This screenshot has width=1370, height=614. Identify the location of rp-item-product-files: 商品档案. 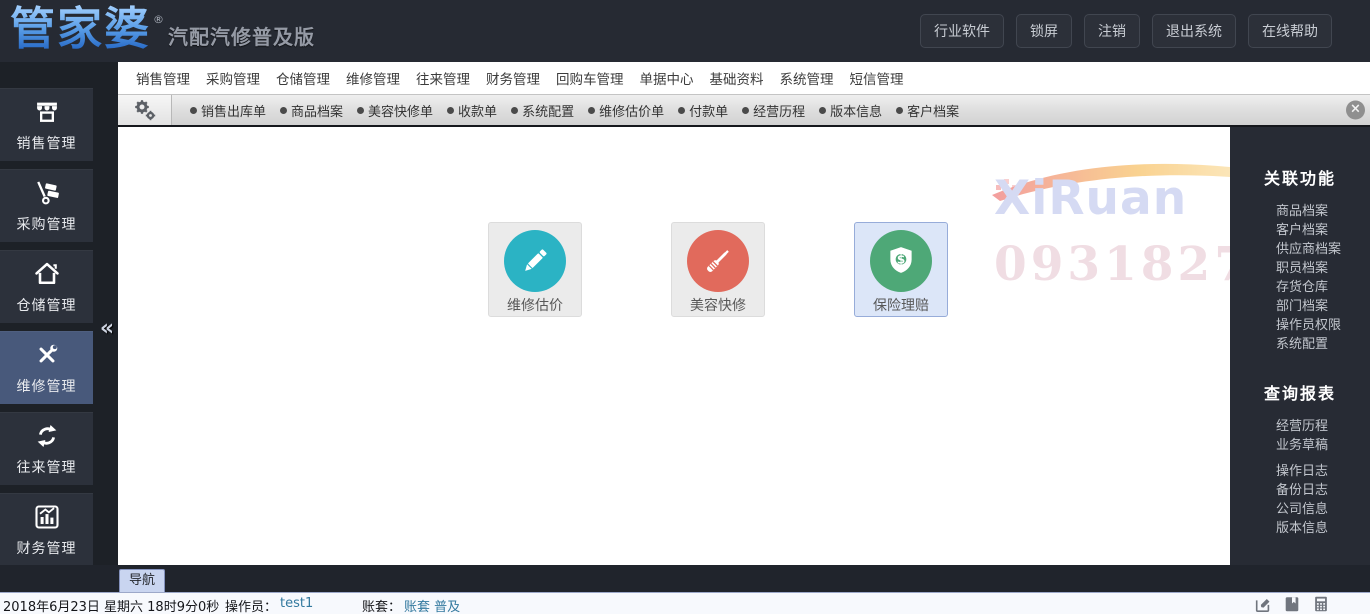
(1300, 211).